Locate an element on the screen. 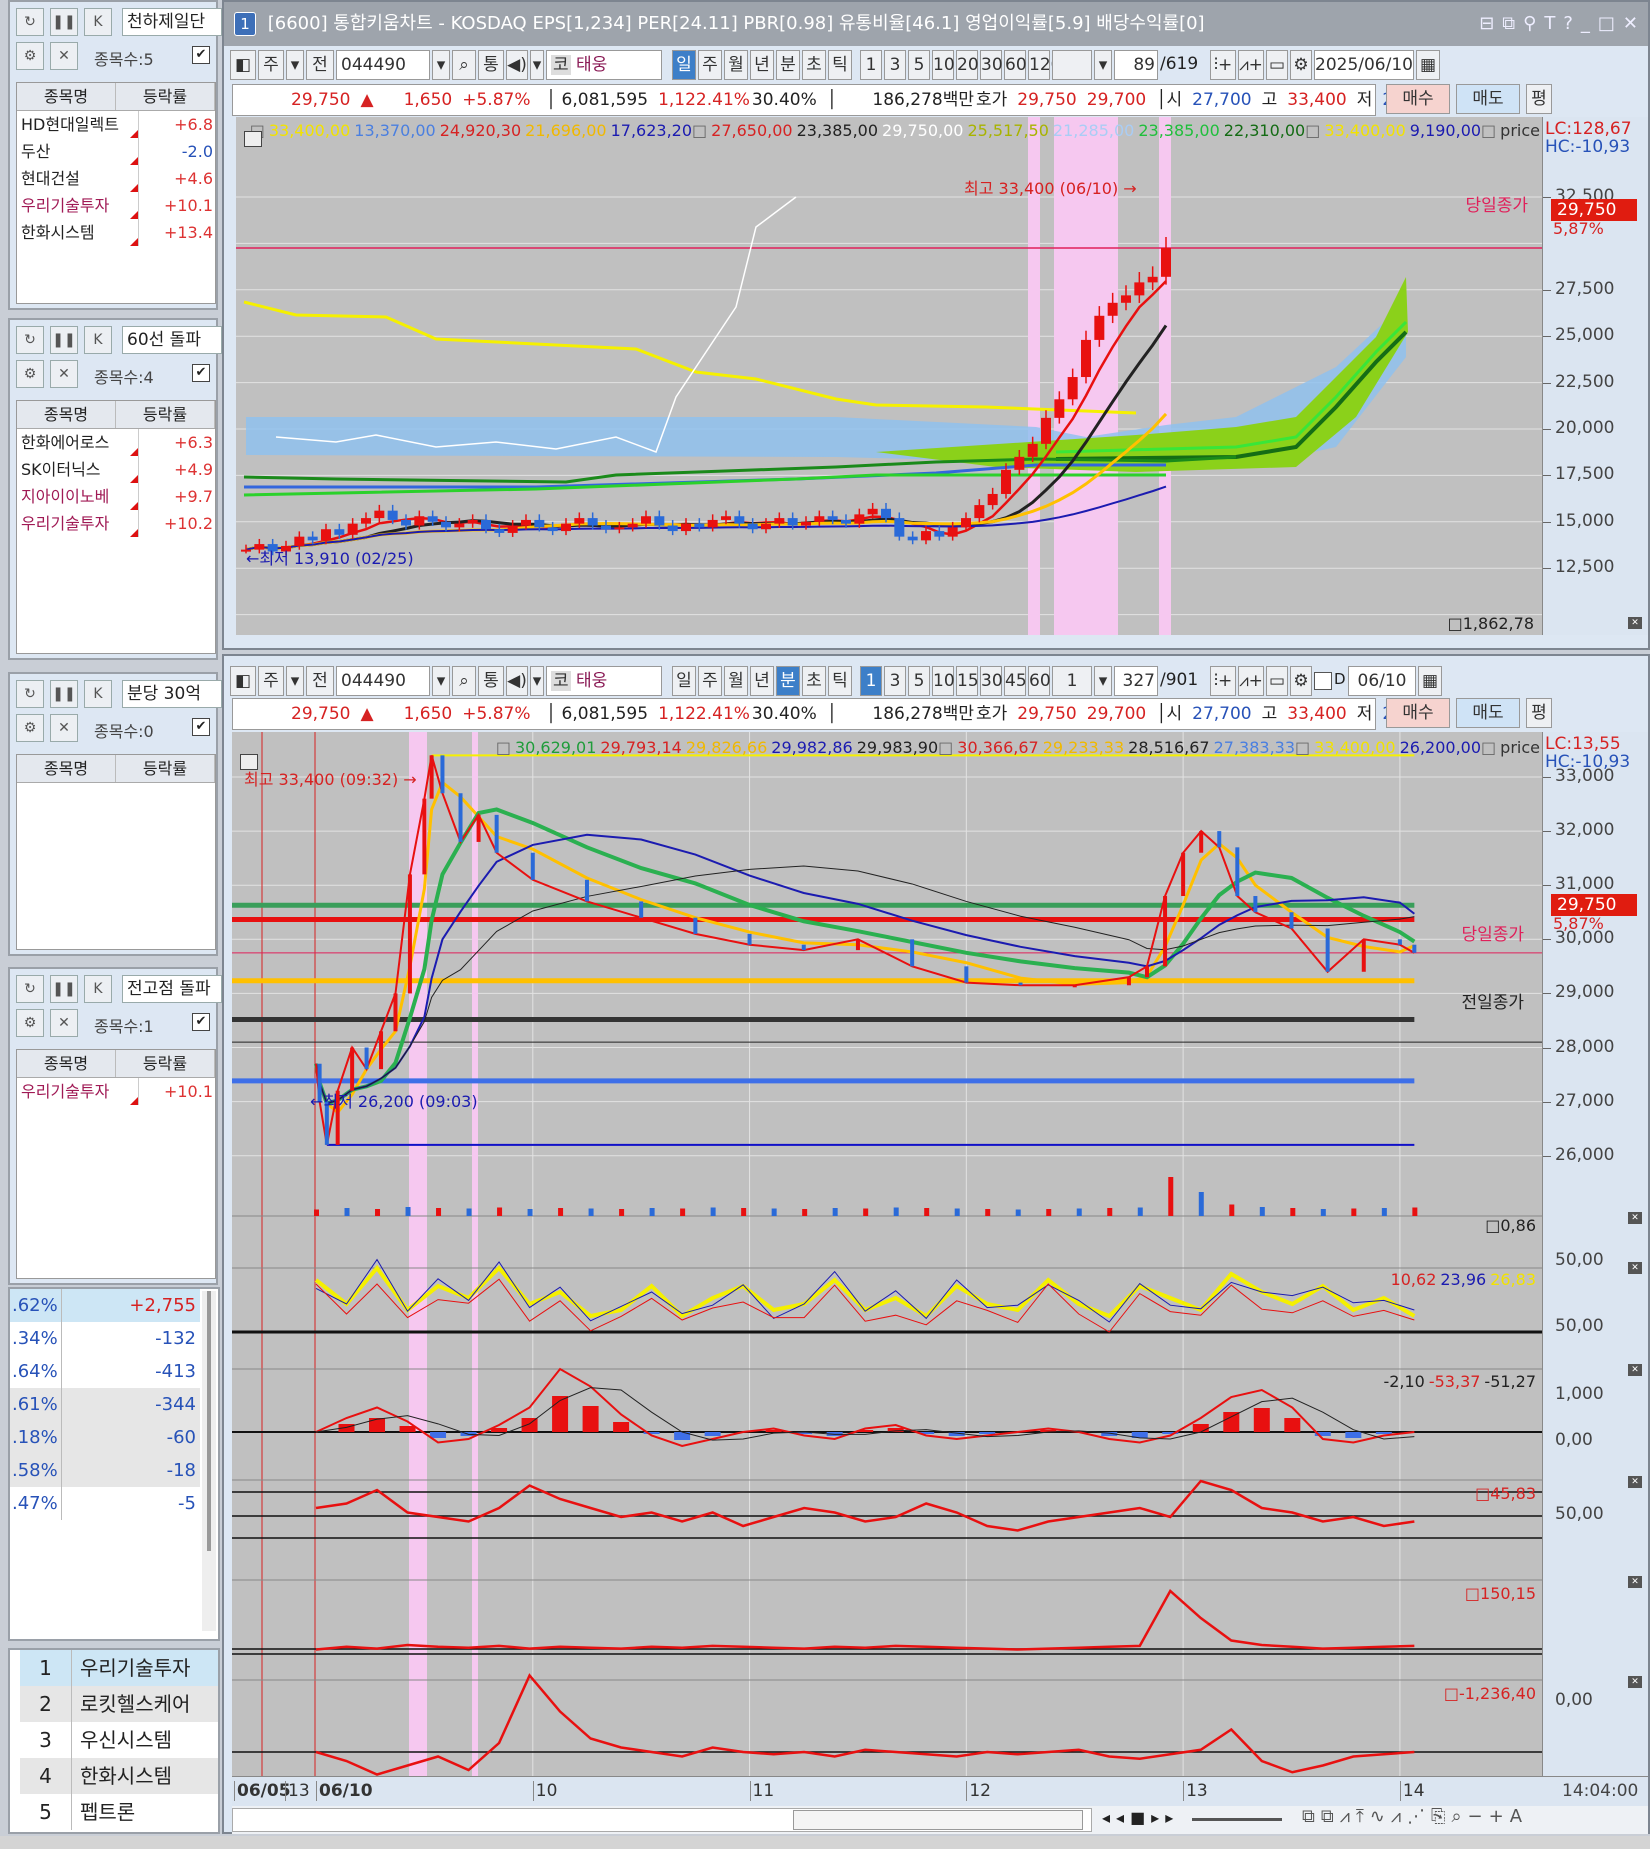 The width and height of the screenshot is (1650, 1849). zoom-slider is located at coordinates (1237, 1819).